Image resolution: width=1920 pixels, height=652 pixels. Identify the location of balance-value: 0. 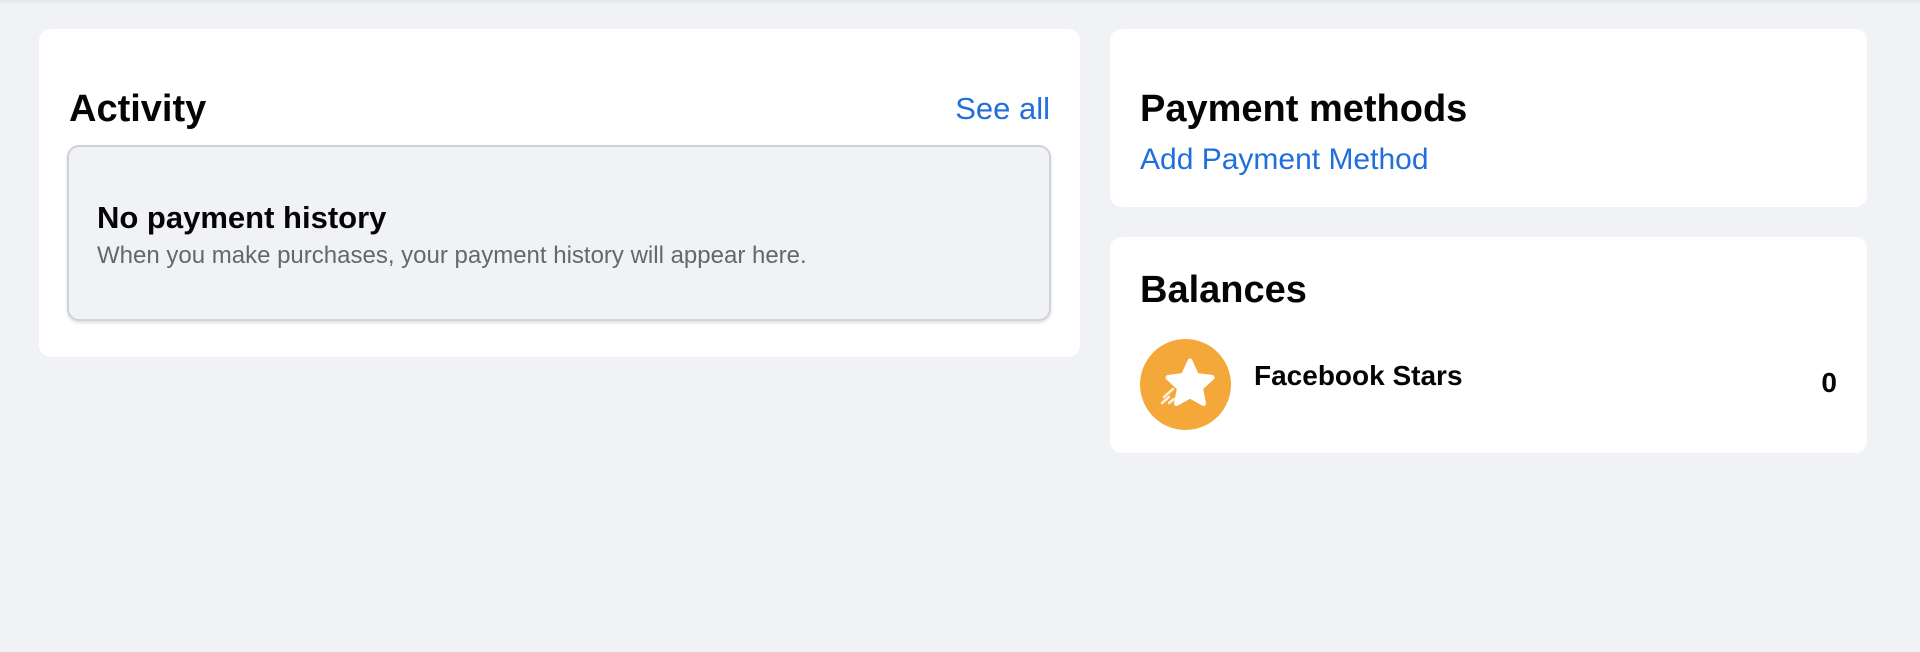
(1829, 382).